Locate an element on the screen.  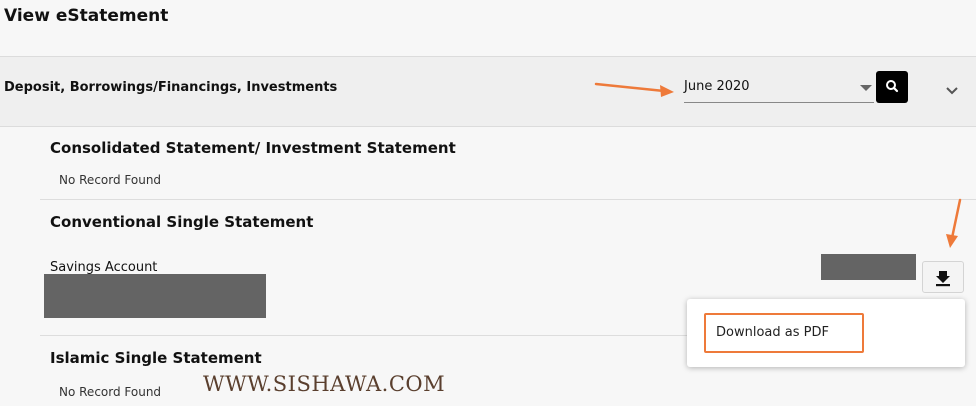
section-title-conventional: Conventional Single Statement is located at coordinates (182, 222).